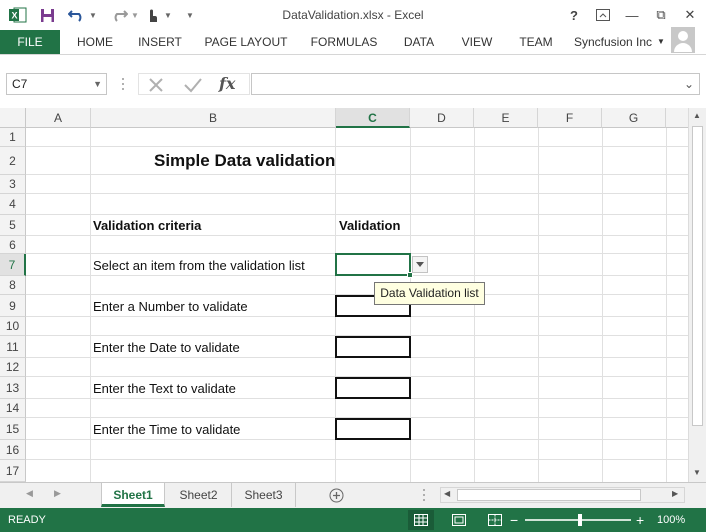 The width and height of the screenshot is (706, 532). Describe the element at coordinates (675, 493) in the screenshot. I see `scroll-right-icon: ▶` at that location.